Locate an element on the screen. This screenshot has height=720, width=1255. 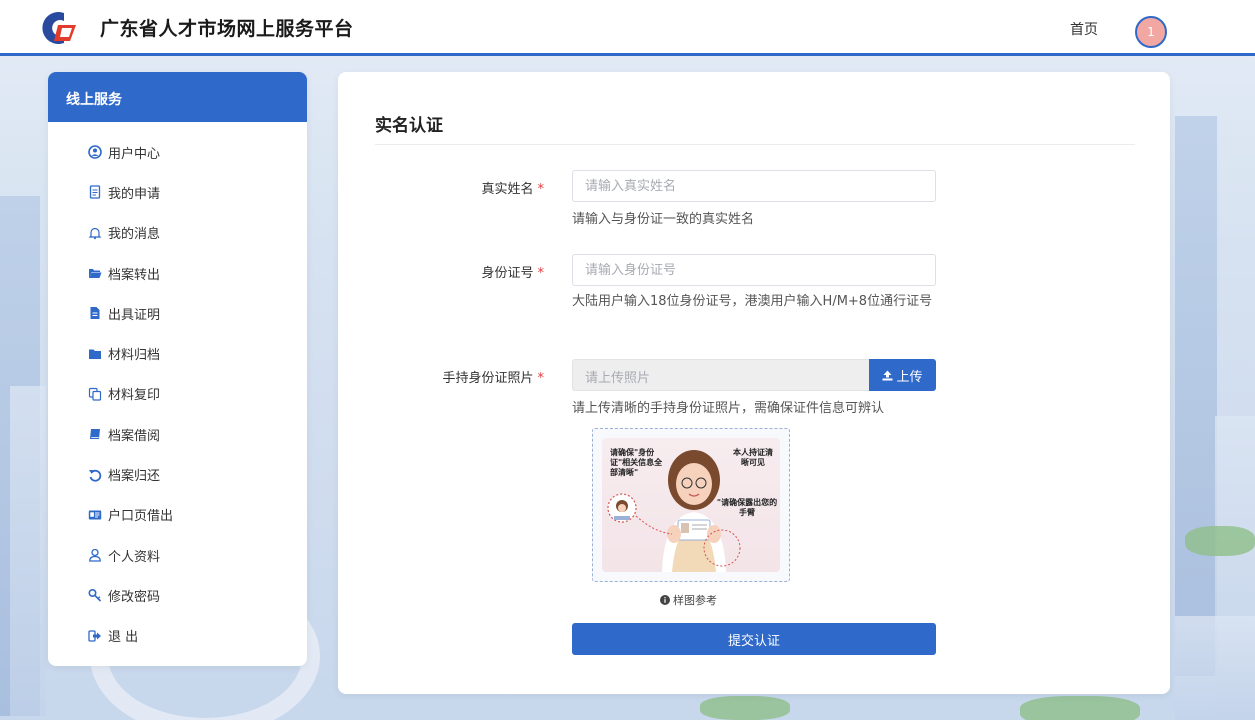
sidebar-item-issue-certificate: 出具证明 is located at coordinates (177, 313).